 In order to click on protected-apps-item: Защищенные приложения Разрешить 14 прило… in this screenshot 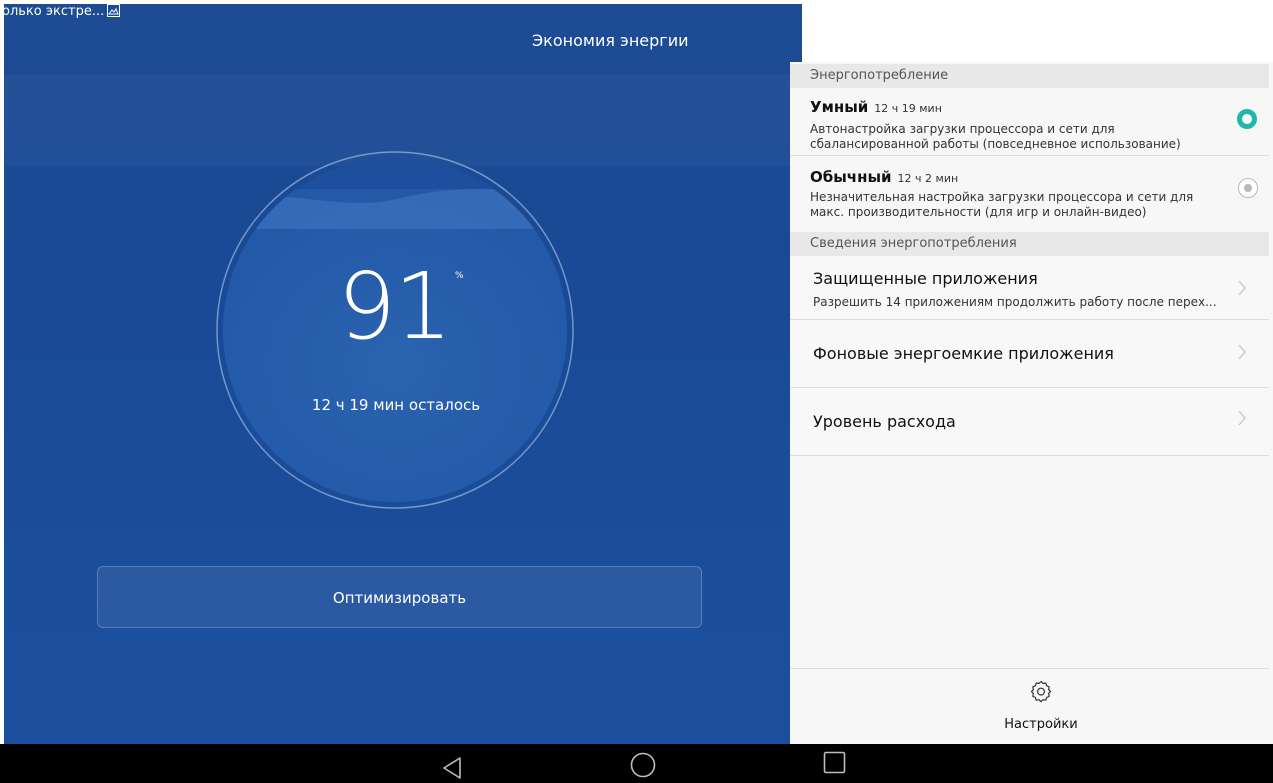, I will do `click(1029, 288)`.